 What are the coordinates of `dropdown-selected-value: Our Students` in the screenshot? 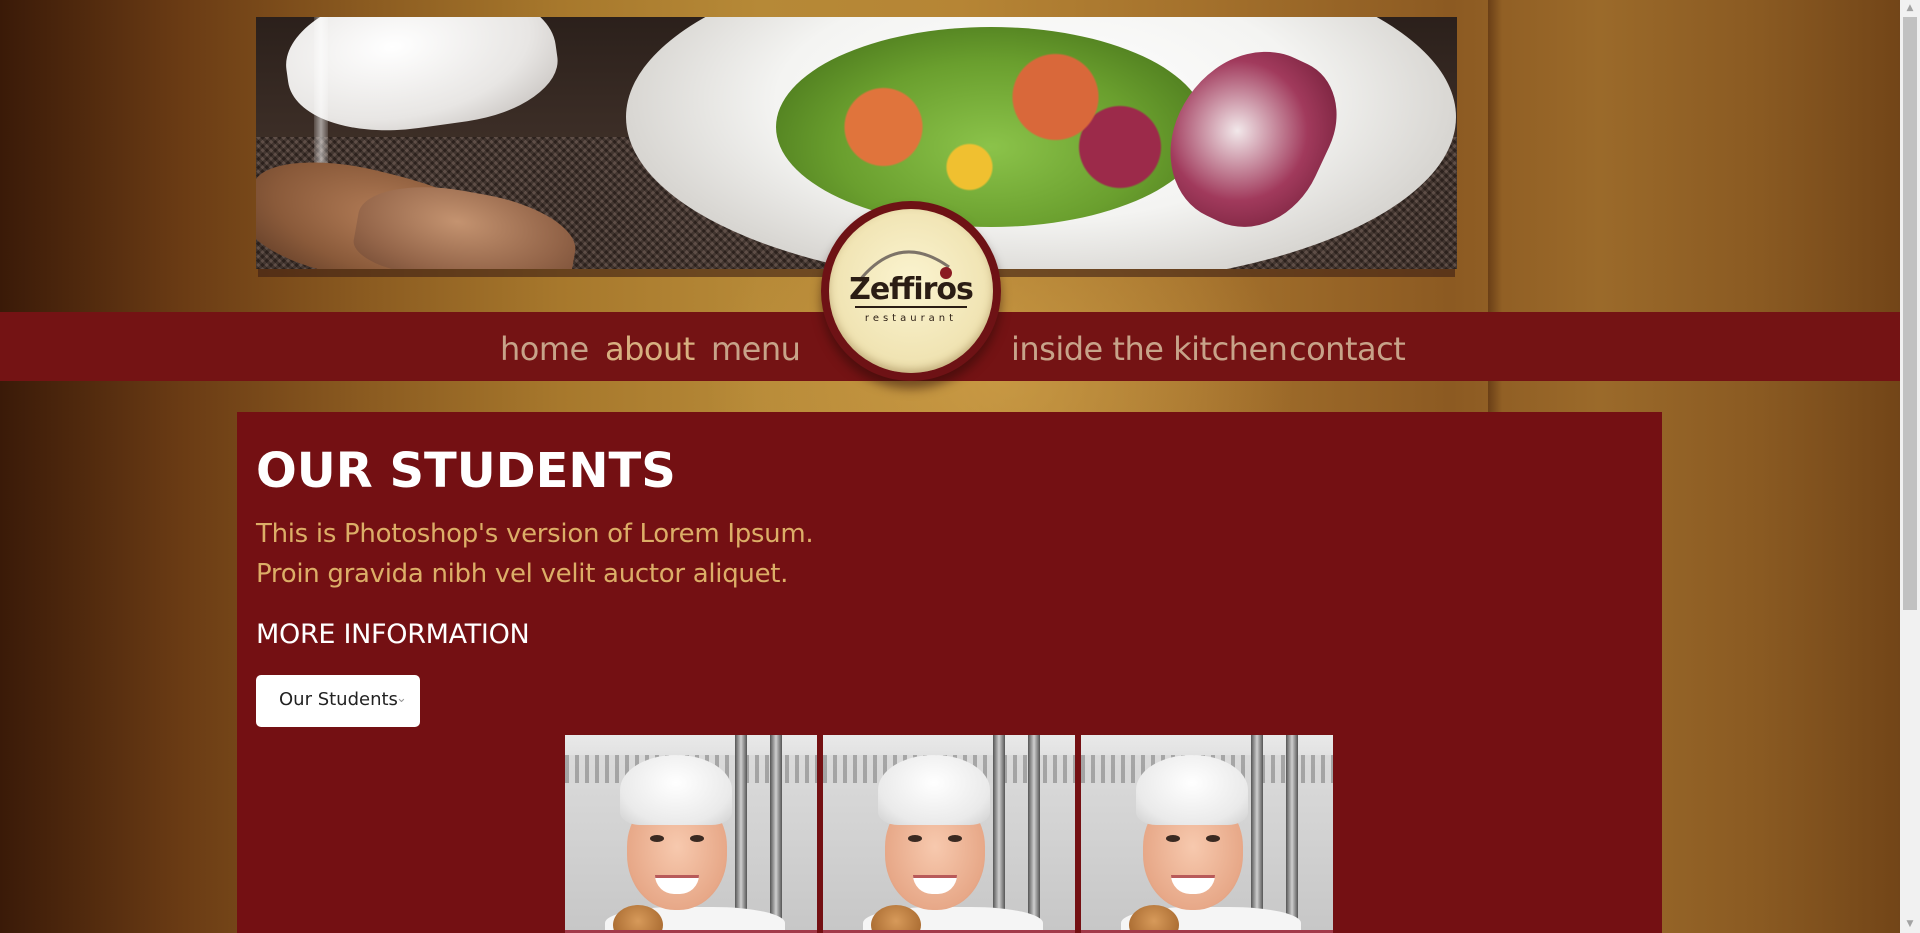 It's located at (338, 699).